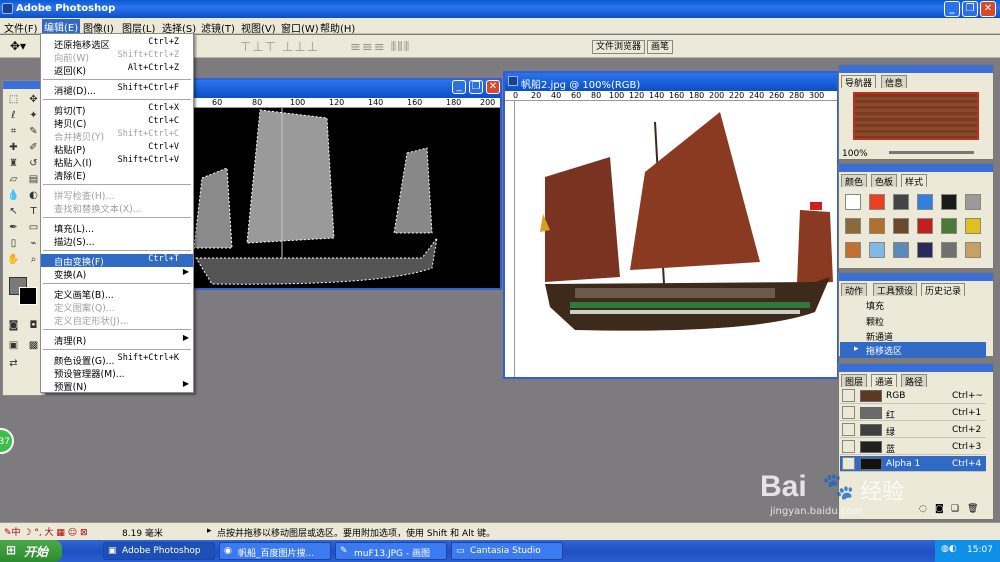 Image resolution: width=1000 pixels, height=562 pixels. I want to click on doc-right-title-bar: 帆船2.jpg @ 100%(RGB), so click(671, 82).